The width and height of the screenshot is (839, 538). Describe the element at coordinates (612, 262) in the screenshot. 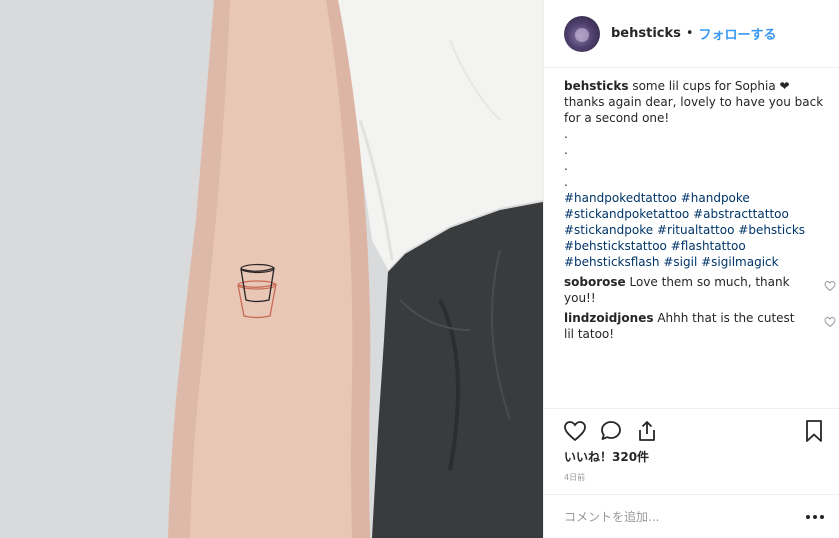

I see `hashtag-link: #behsticksflash` at that location.